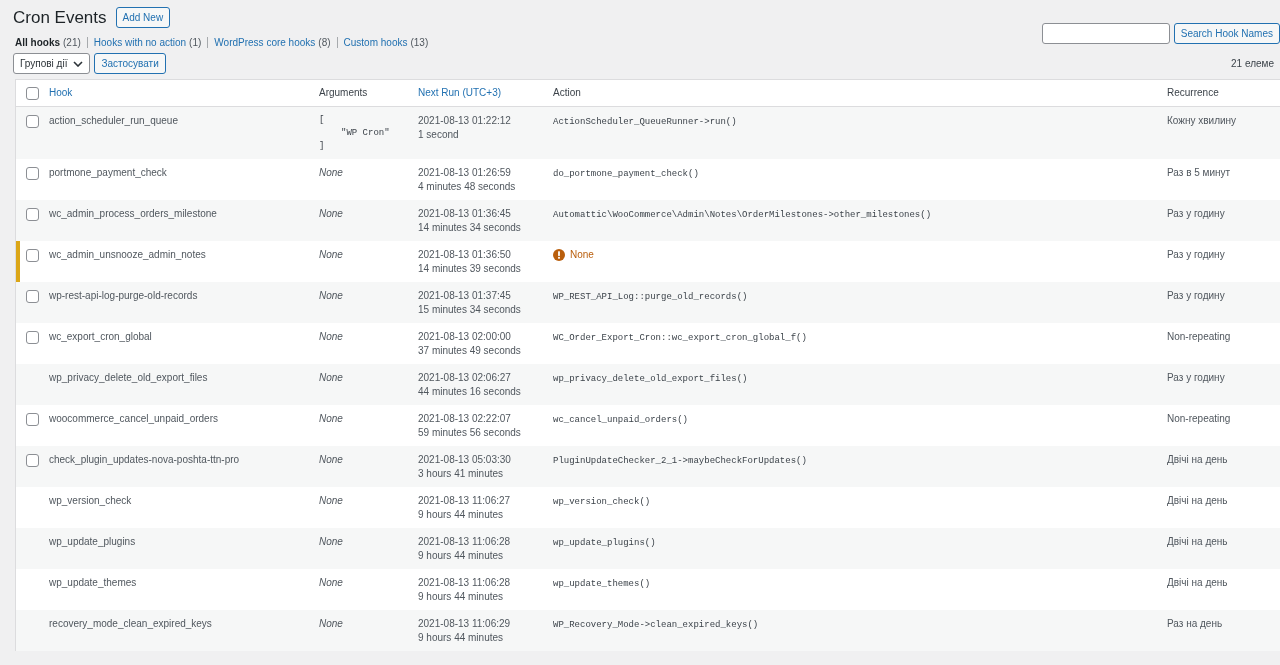 The width and height of the screenshot is (1280, 665). Describe the element at coordinates (61, 92) in the screenshot. I see `column-header-link: Hook` at that location.